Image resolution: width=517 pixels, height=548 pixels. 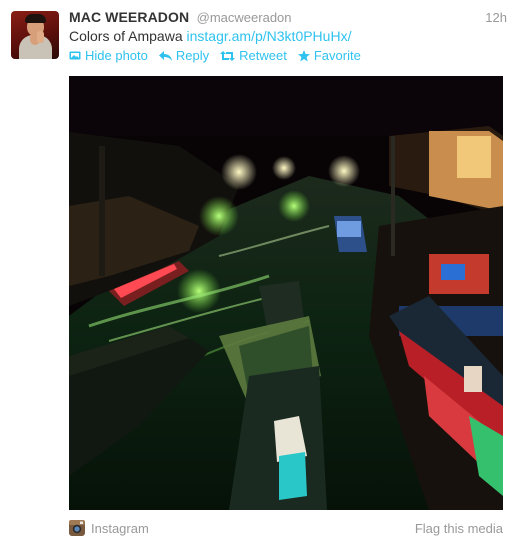 I want to click on instagram-icon, so click(x=77, y=528).